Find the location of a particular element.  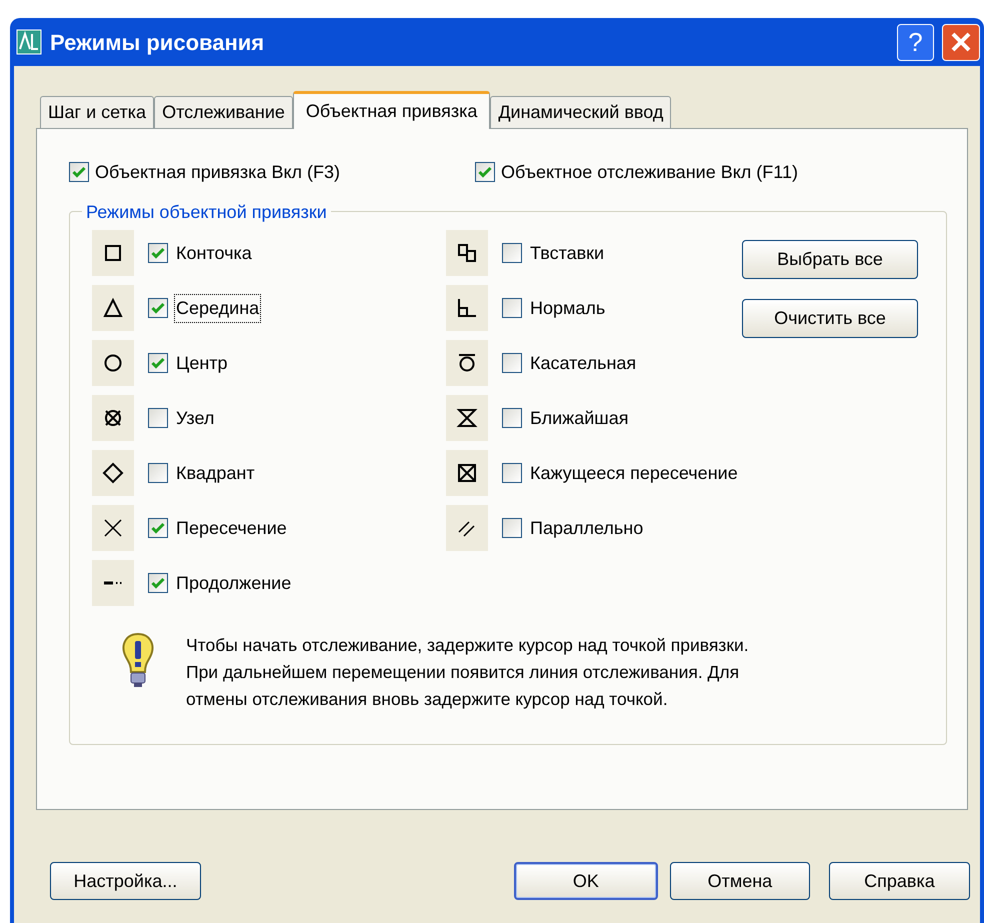

tab: Отслеживание is located at coordinates (223, 112).